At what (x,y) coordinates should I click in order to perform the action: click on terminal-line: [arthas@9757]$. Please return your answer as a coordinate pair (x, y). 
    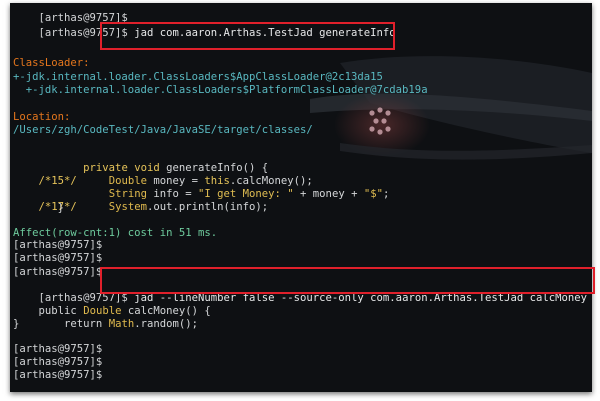
    Looking at the image, I should click on (70, 13).